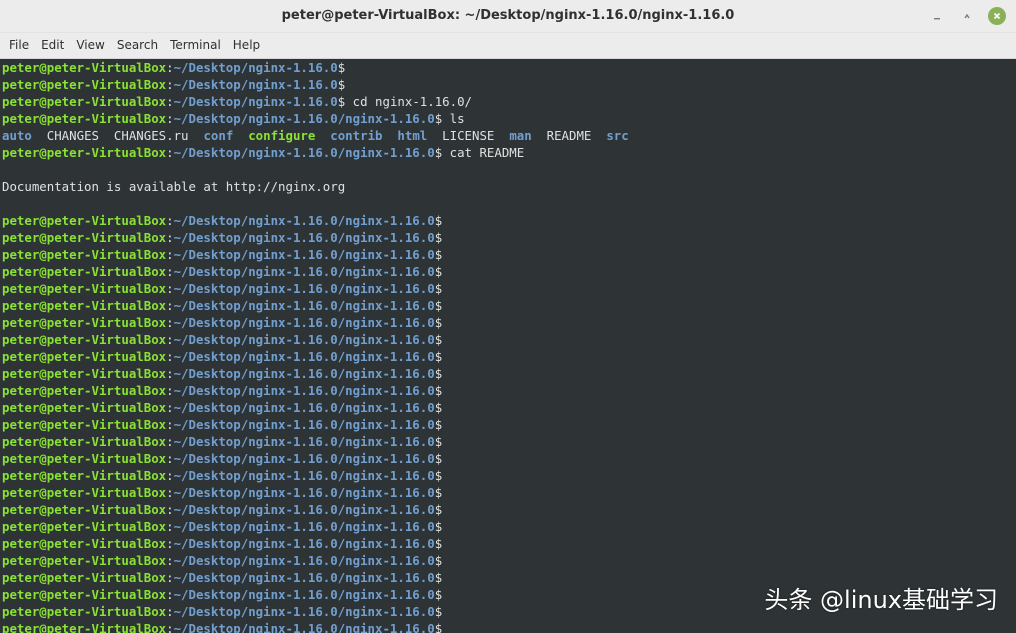 Image resolution: width=1016 pixels, height=633 pixels. I want to click on ls-entry: src, so click(617, 135).